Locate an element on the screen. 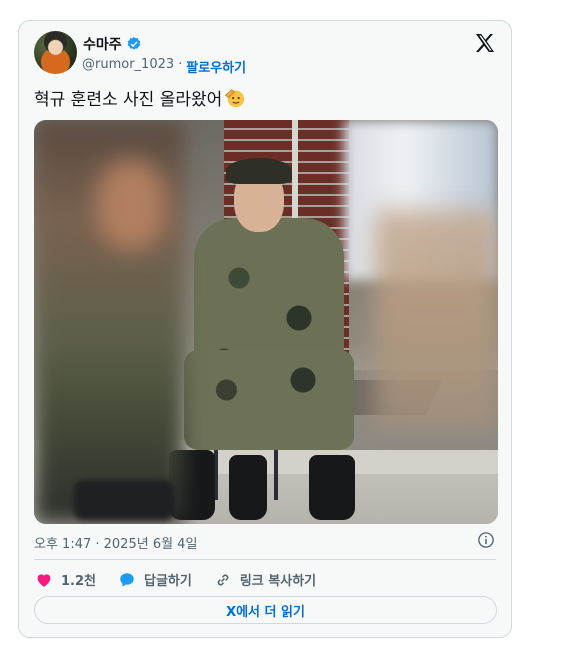 Image resolution: width=584 pixels, height=672 pixels. tweet-actions: 1.2천 답글하기 링크 복사하기 is located at coordinates (186, 579).